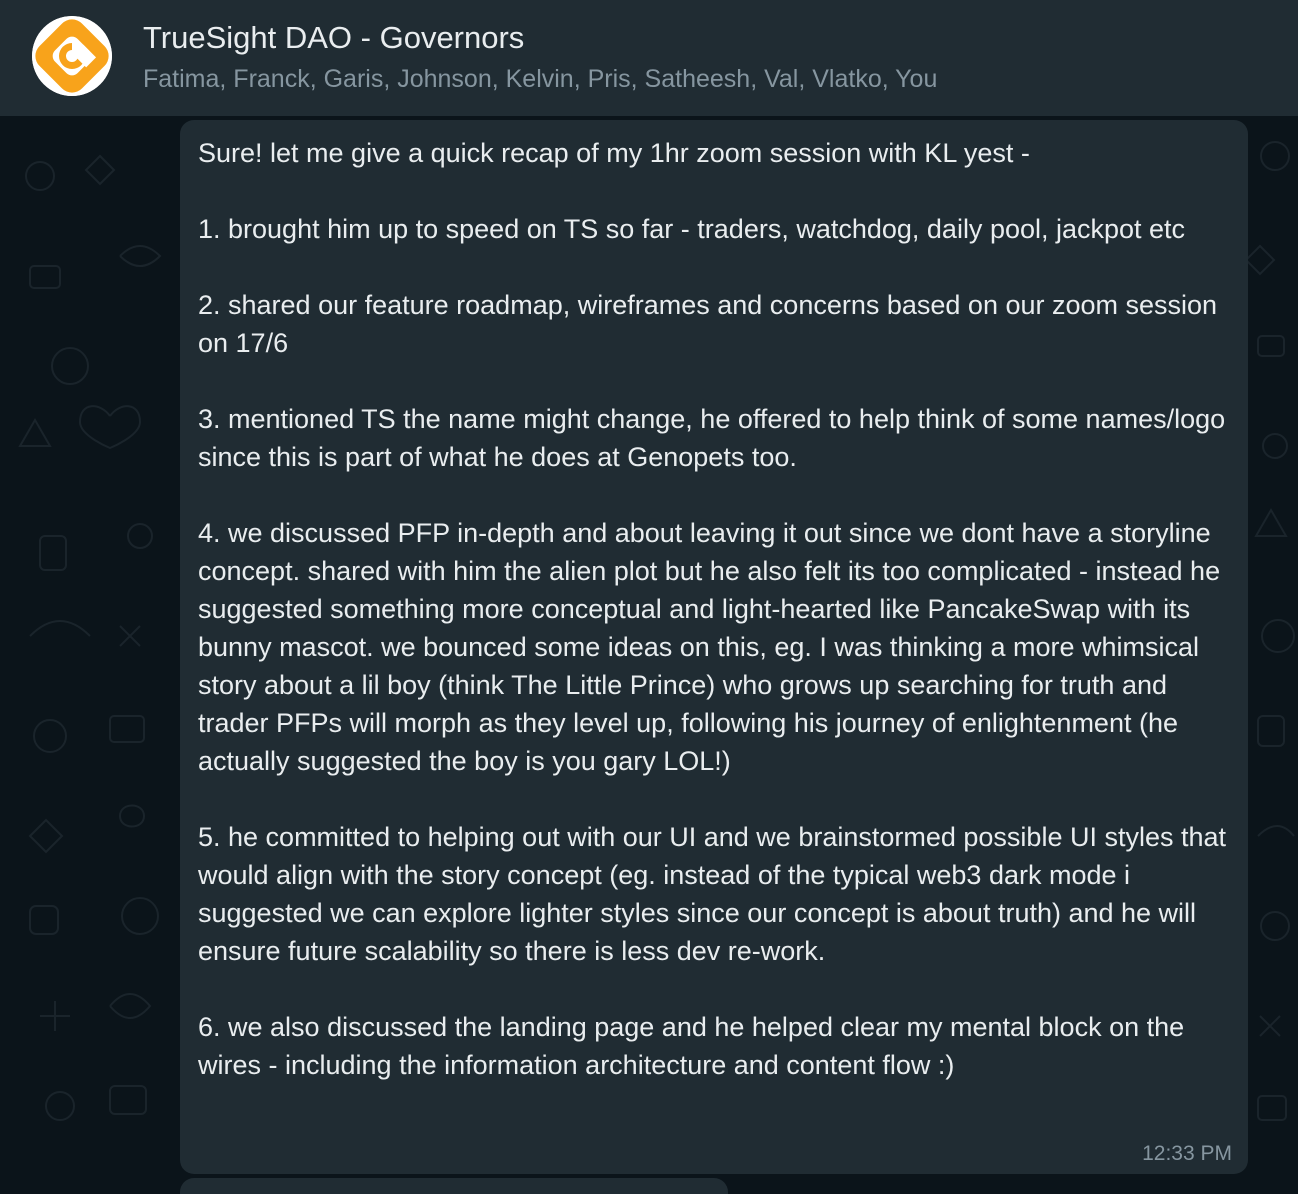 The image size is (1298, 1194). I want to click on truesight-logo-icon, so click(72, 56).